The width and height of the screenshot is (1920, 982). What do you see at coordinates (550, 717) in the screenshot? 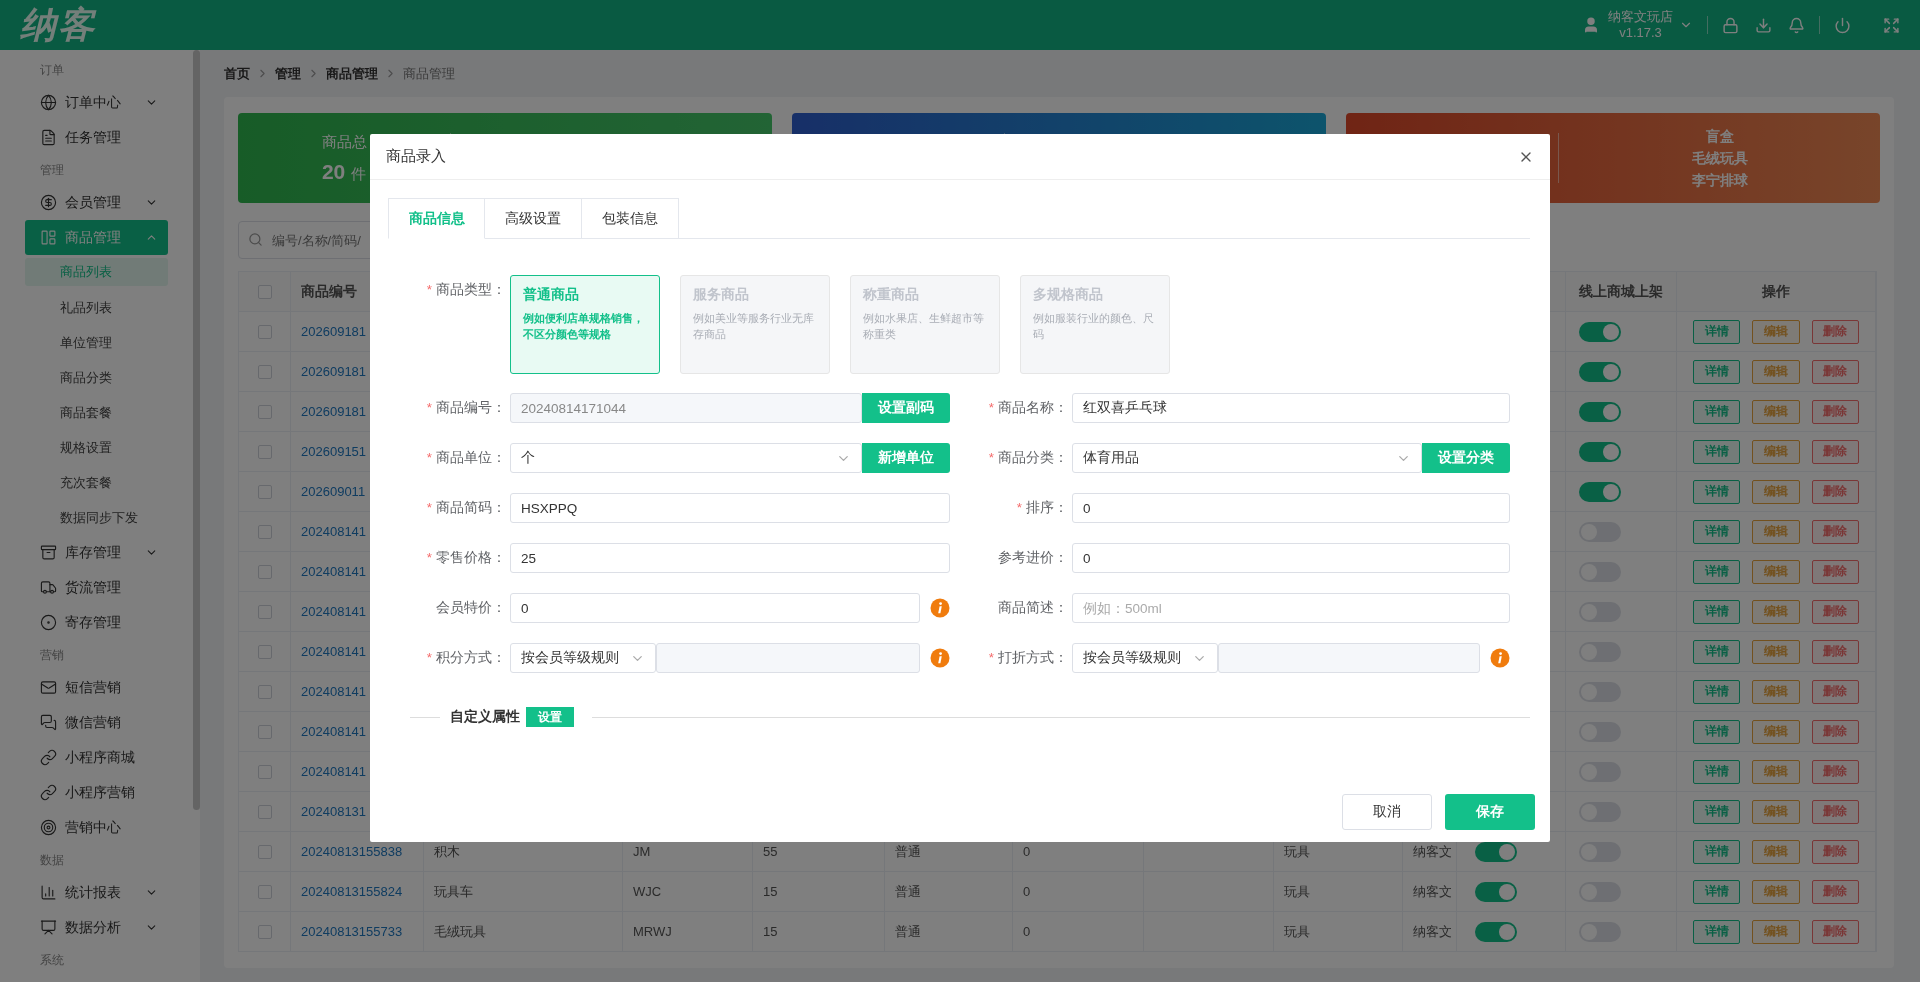
I see `settings-button: 设置` at bounding box center [550, 717].